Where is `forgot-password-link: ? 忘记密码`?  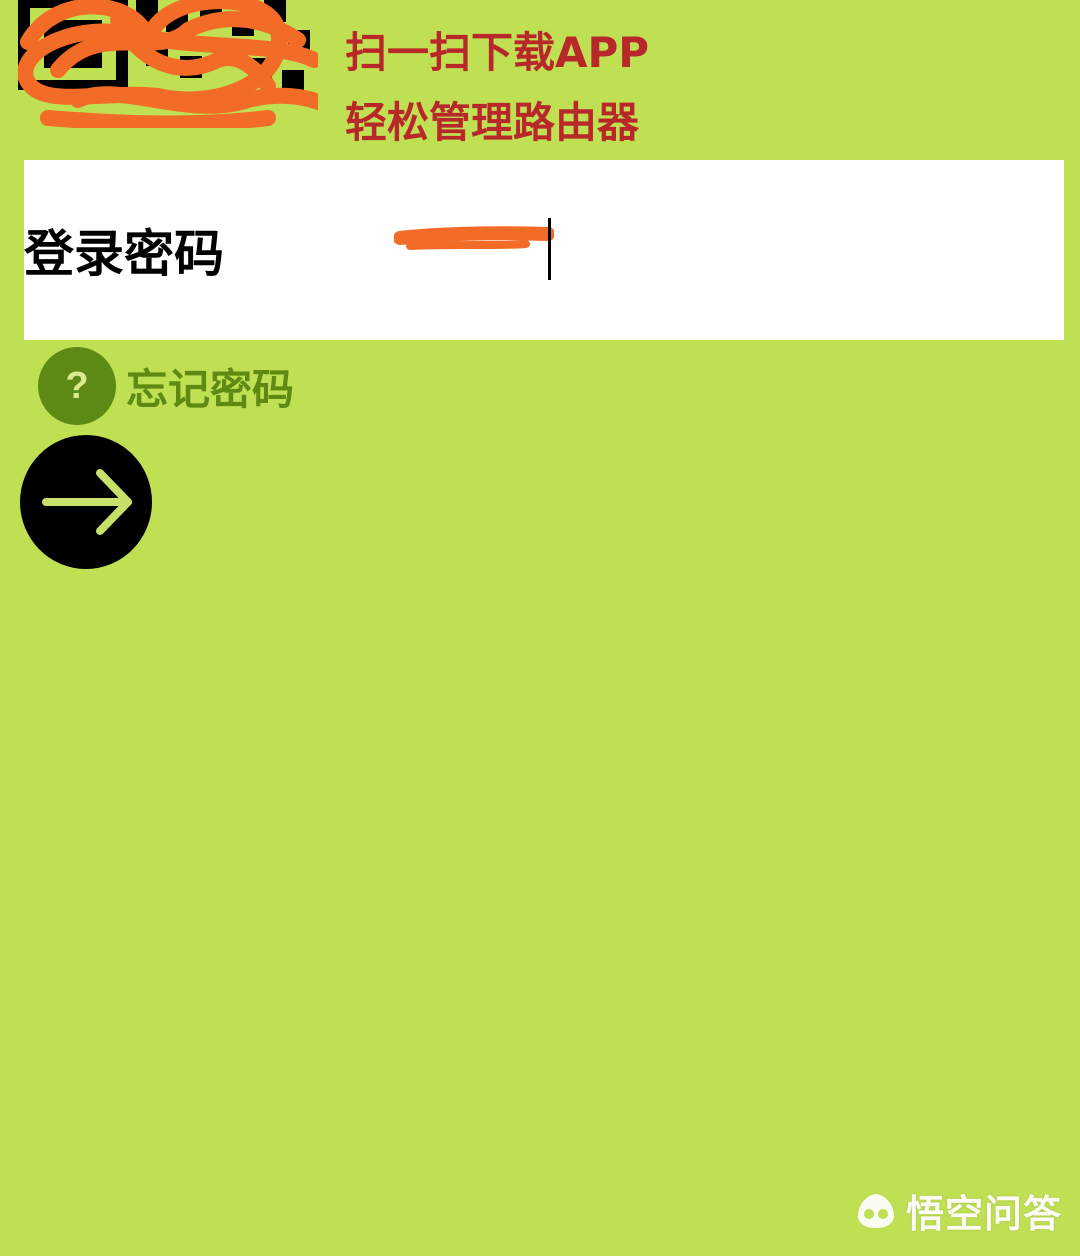
forgot-password-link: ? 忘记密码 is located at coordinates (166, 386).